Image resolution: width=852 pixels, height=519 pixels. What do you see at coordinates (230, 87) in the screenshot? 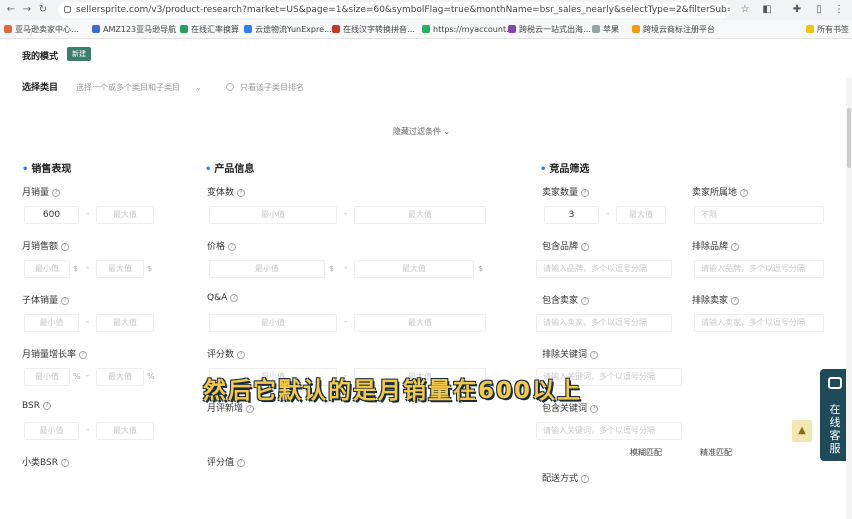
I see `subcategory-radio` at bounding box center [230, 87].